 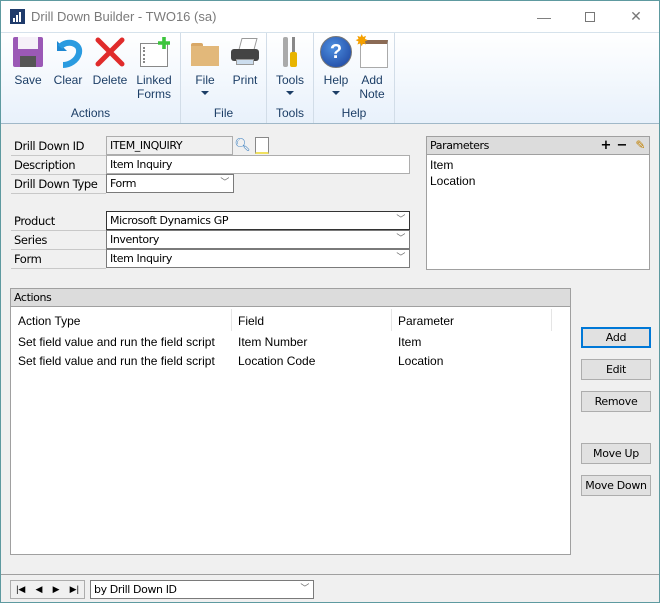 I want to click on drill-down-id-label: Drill Down ID, so click(x=58, y=146).